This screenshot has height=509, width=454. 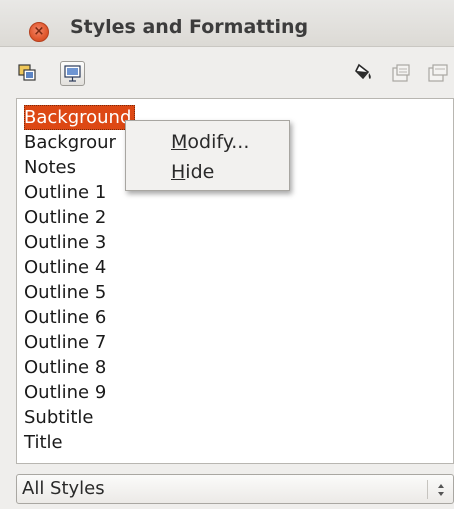 I want to click on fill-format-mode-icon, so click(x=363, y=71).